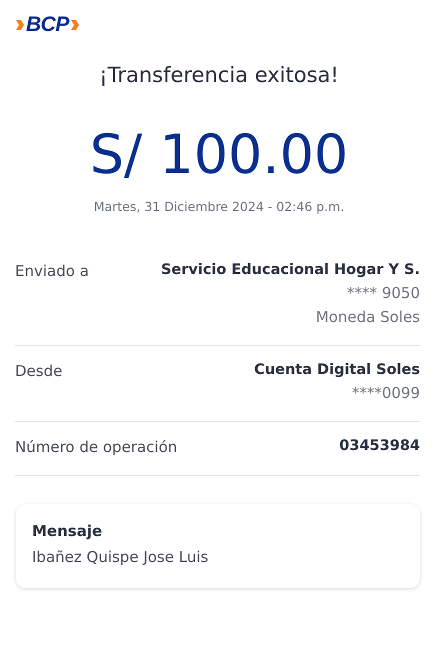  Describe the element at coordinates (219, 206) in the screenshot. I see `date-text: Martes, 31 Diciembre 2024 - 02:46 p.m.` at that location.